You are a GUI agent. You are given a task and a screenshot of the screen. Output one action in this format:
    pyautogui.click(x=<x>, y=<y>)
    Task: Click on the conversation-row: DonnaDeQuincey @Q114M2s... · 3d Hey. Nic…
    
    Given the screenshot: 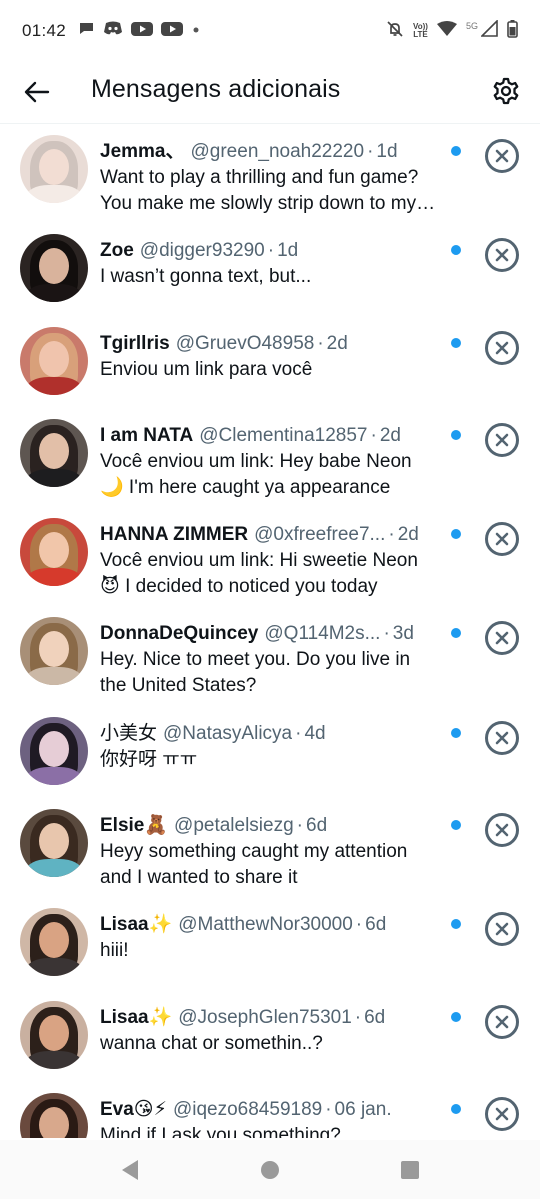 What is the action you would take?
    pyautogui.click(x=270, y=656)
    